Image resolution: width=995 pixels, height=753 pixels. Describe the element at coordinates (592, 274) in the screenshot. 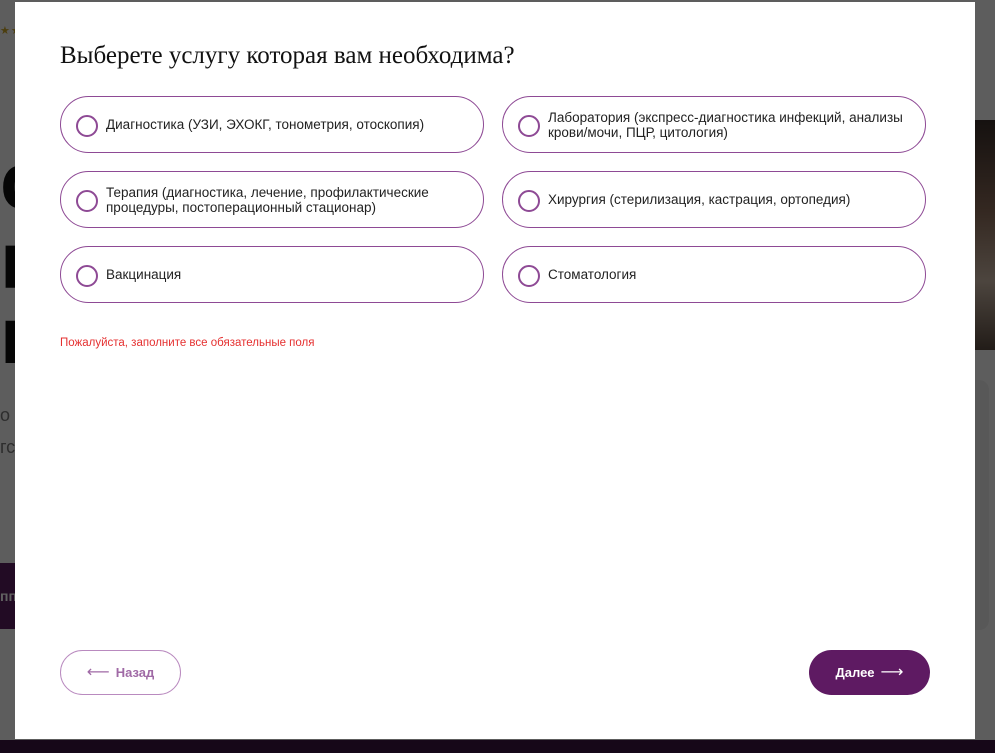

I see `option-label: Стоматология` at that location.